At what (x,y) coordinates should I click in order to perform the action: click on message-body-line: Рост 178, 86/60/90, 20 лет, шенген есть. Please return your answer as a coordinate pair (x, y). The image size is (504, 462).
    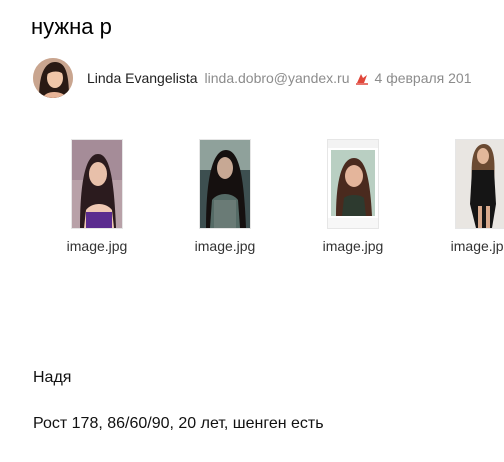
    Looking at the image, I should click on (178, 423).